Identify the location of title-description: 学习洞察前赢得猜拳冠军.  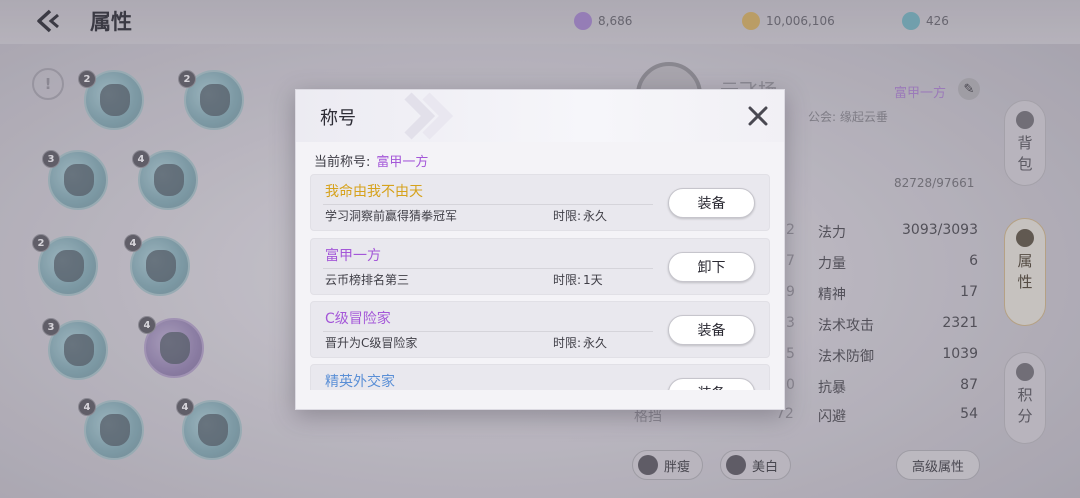
(391, 216).